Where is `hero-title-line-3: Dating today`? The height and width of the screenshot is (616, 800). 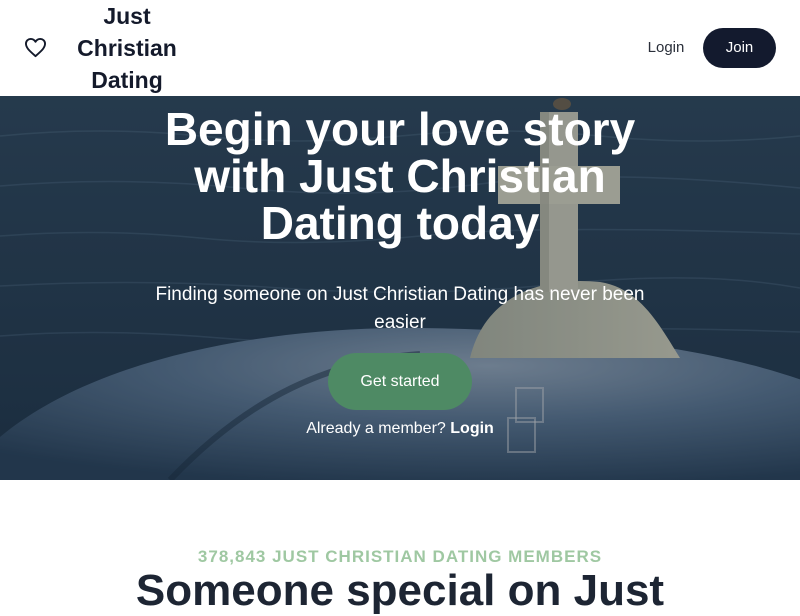 hero-title-line-3: Dating today is located at coordinates (400, 223).